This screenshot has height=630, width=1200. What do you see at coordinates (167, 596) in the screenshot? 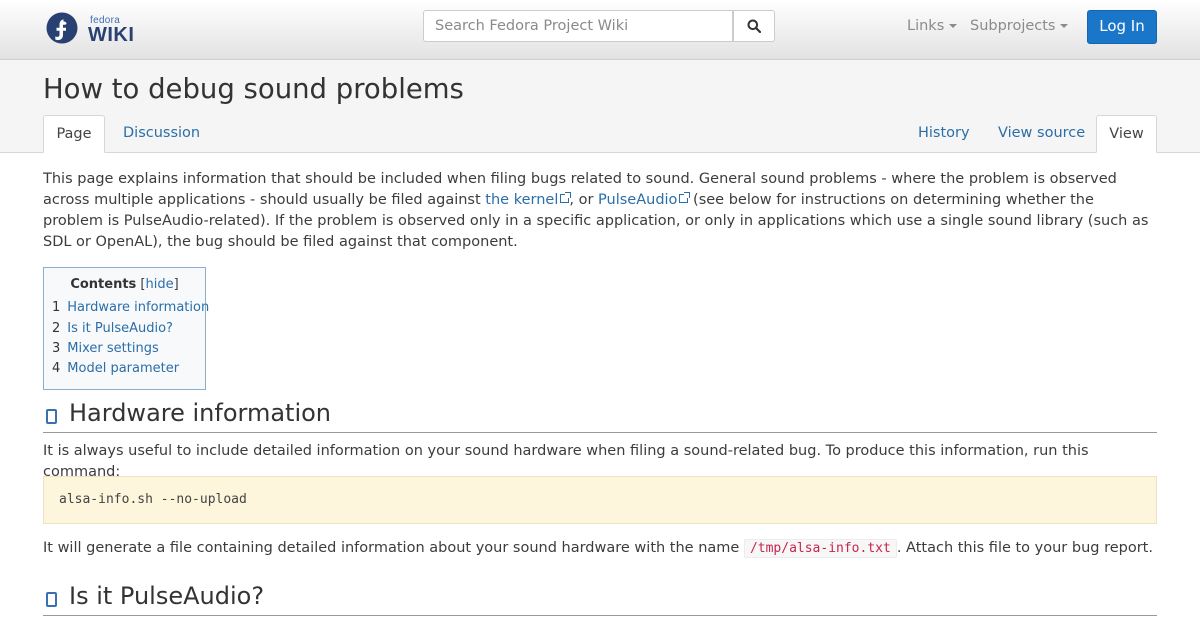
I see `section-title: Is it PulseAudio?` at bounding box center [167, 596].